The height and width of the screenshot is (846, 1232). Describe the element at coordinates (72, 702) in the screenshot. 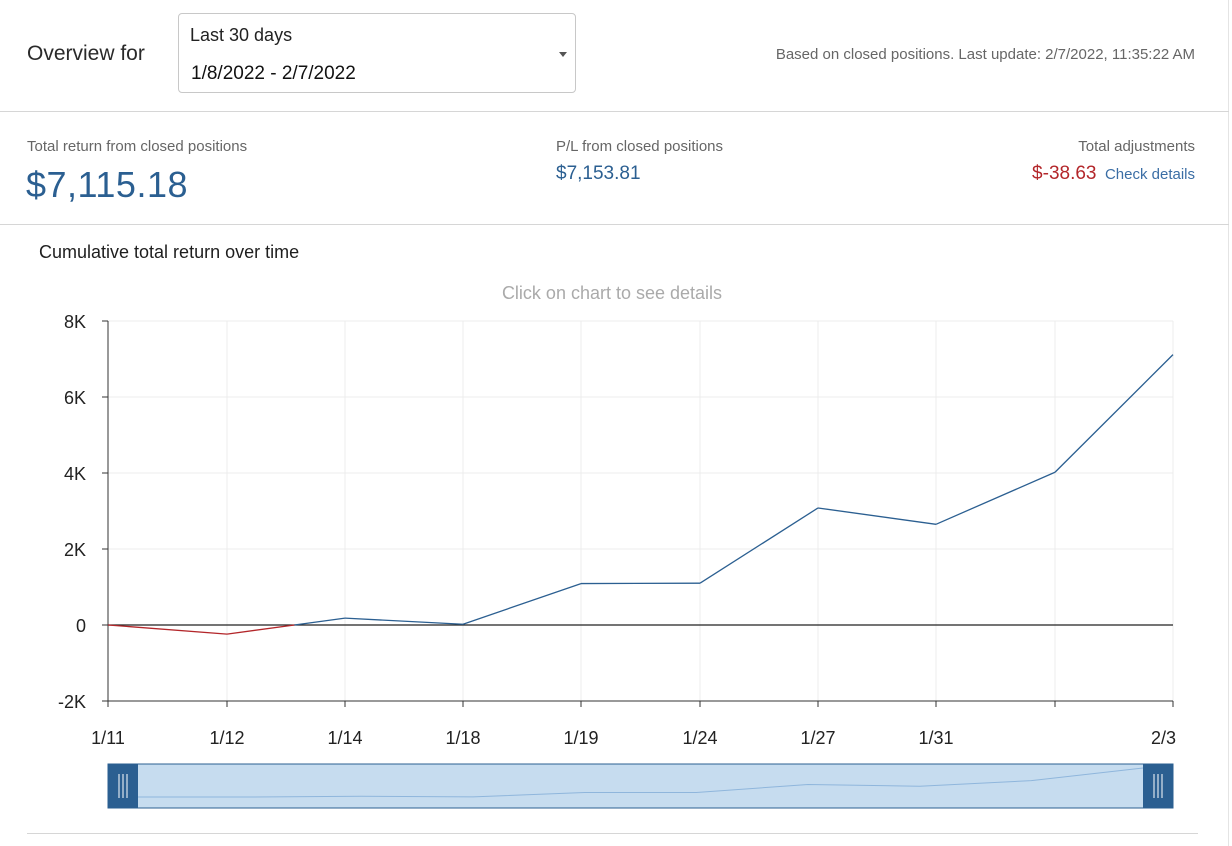

I see `y-tick-label: -2K` at that location.